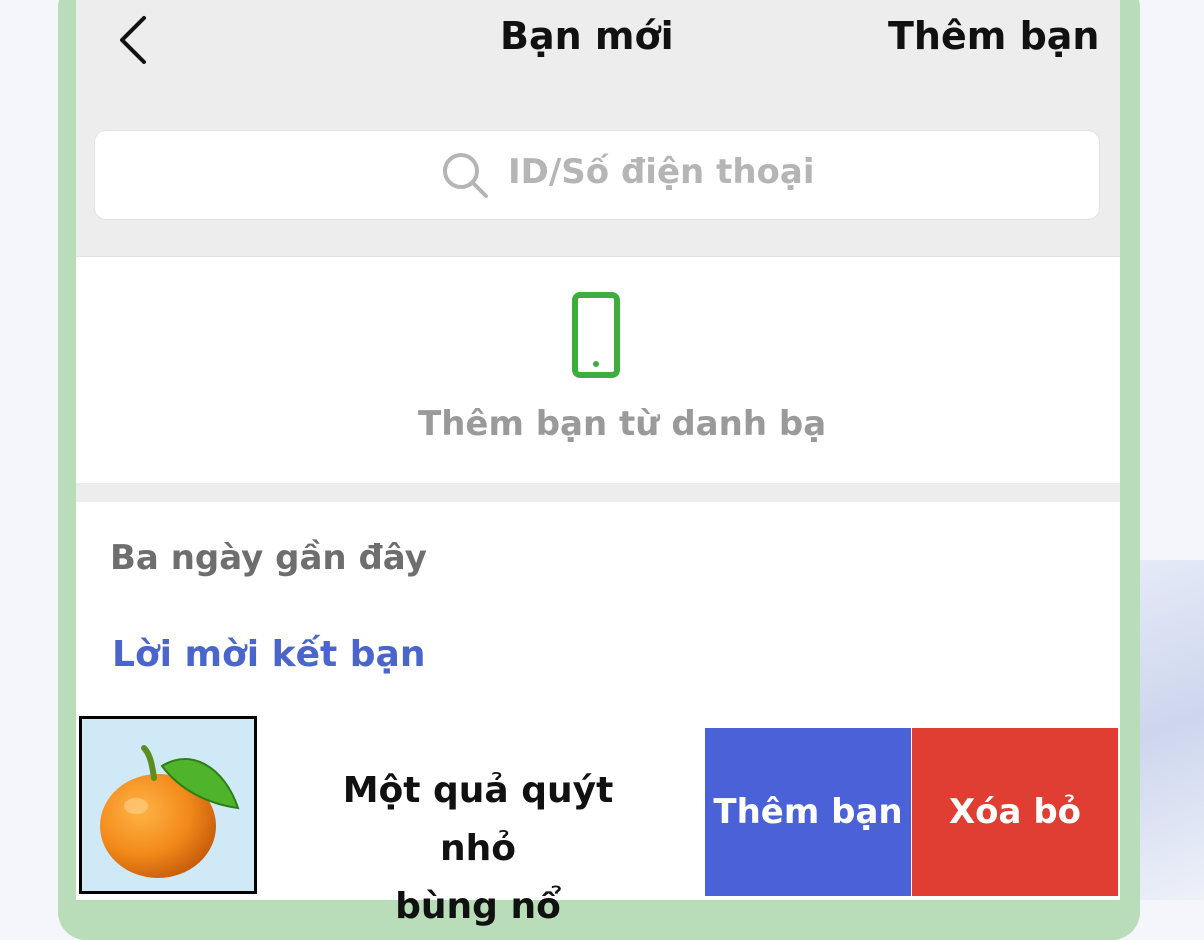  What do you see at coordinates (587, 36) in the screenshot?
I see `page-title: Bạn mới` at bounding box center [587, 36].